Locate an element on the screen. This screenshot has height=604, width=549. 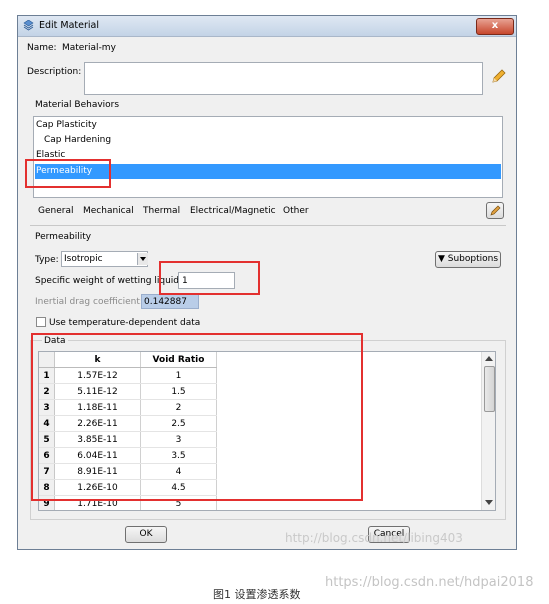
name-label: Name: is located at coordinates (42, 48).